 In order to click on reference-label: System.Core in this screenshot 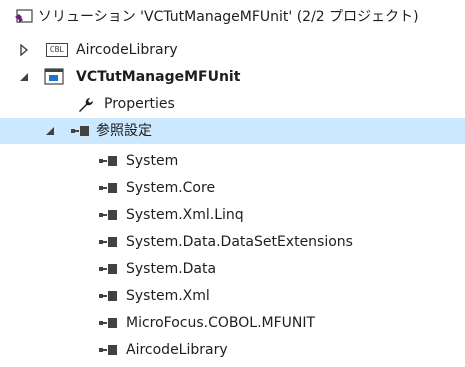, I will do `click(171, 188)`.